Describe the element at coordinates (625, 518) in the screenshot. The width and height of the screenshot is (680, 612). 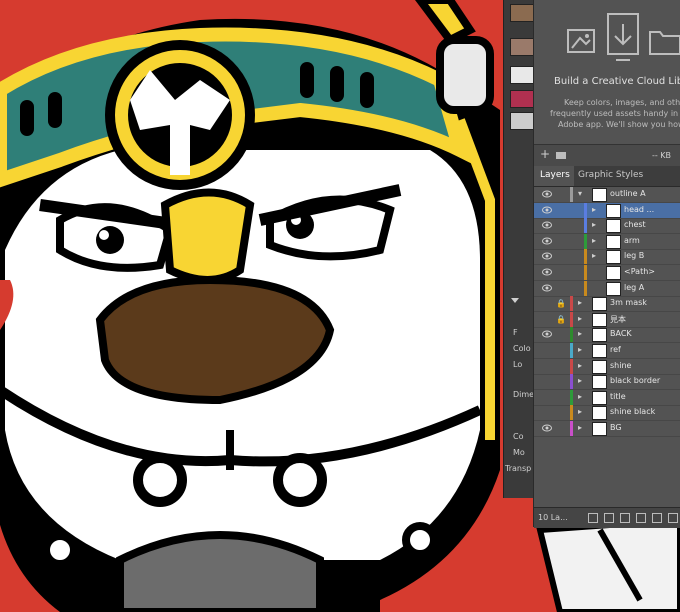
I see `clip-icon` at that location.